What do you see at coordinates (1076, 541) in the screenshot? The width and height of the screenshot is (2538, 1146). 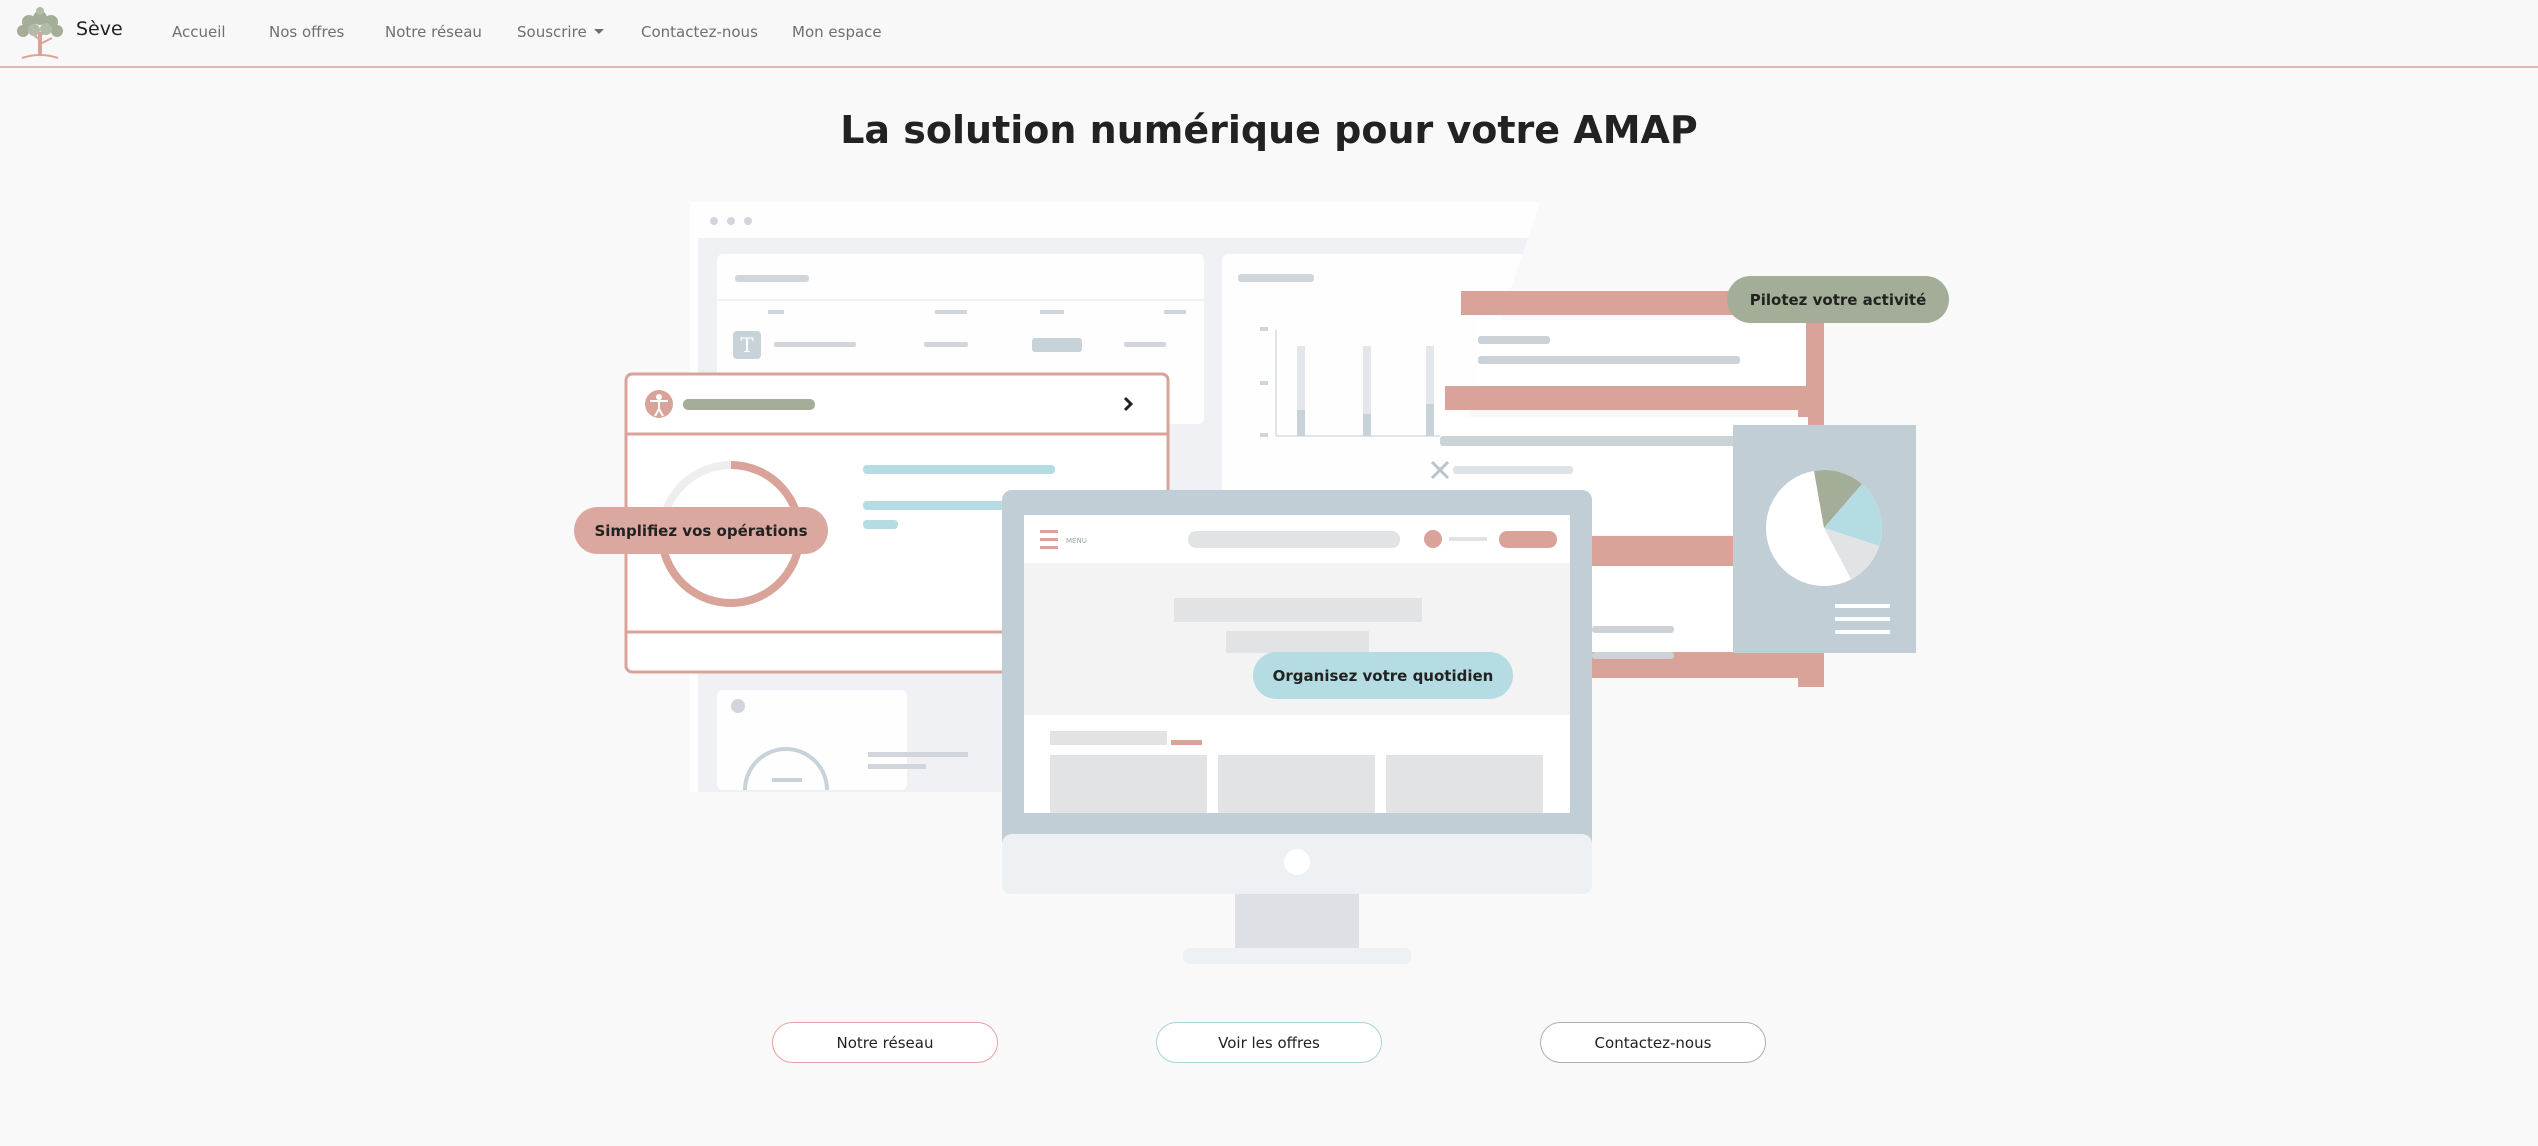 I see `monitor-menu-label: MENU` at bounding box center [1076, 541].